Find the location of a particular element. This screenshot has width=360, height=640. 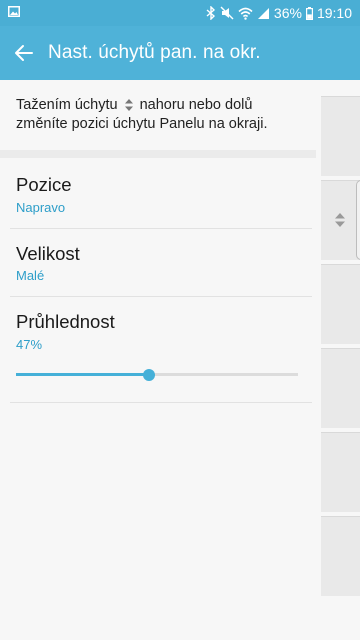

page-title: Nast. úchytů pan. na okr. is located at coordinates (154, 52).